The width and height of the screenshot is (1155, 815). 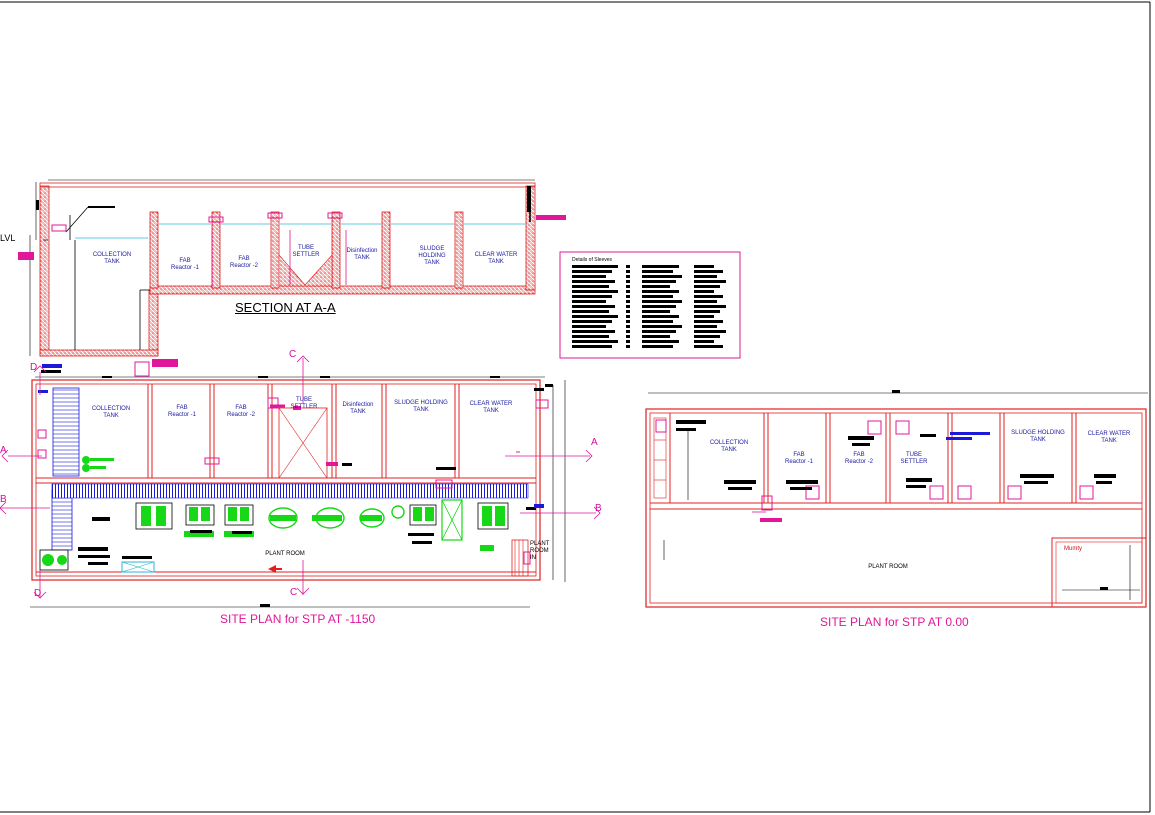 I want to click on plan1-tank-sludge-line1: SLUDGE HOLDING, so click(x=421, y=403).